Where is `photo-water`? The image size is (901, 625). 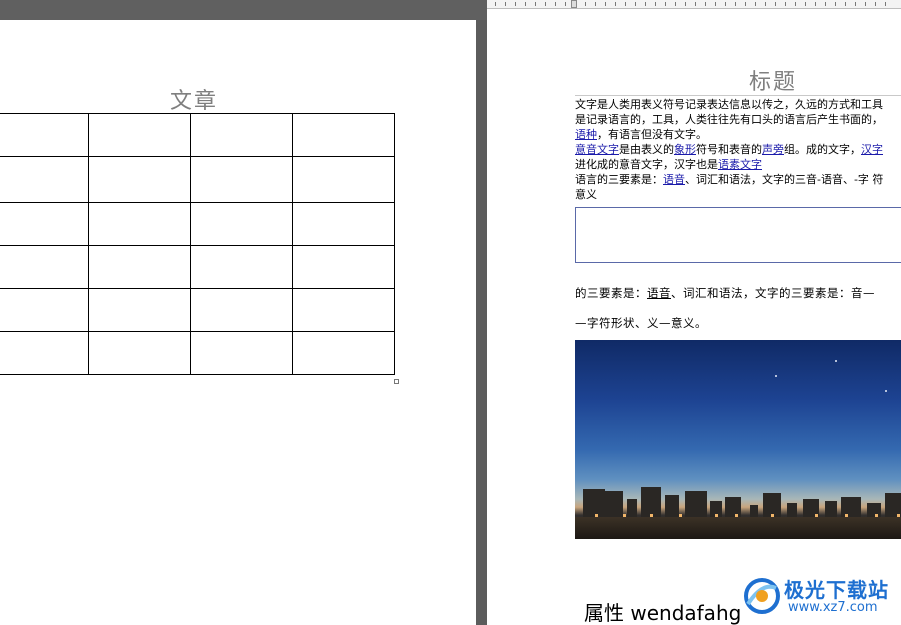
photo-water is located at coordinates (738, 528).